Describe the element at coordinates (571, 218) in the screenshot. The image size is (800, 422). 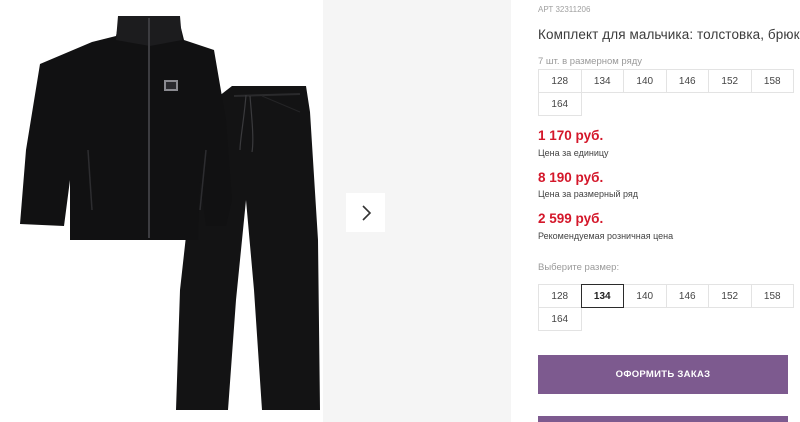
I see `retail-price: 2 599 руб.` at that location.